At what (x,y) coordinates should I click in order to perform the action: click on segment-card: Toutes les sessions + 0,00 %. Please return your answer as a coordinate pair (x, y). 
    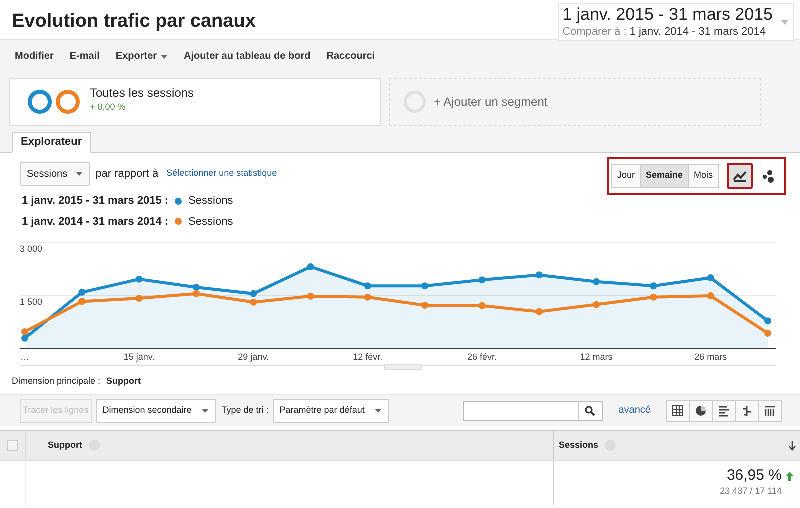
    Looking at the image, I should click on (195, 102).